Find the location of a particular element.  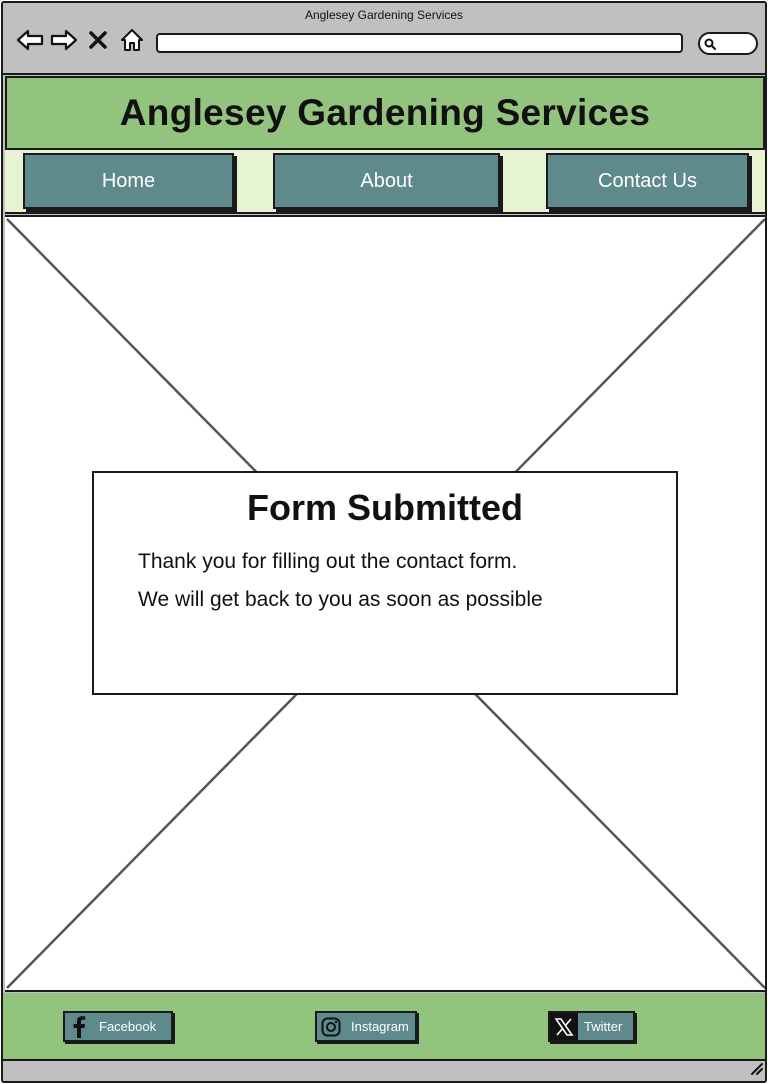

browser-nav-controls is located at coordinates (81, 40).